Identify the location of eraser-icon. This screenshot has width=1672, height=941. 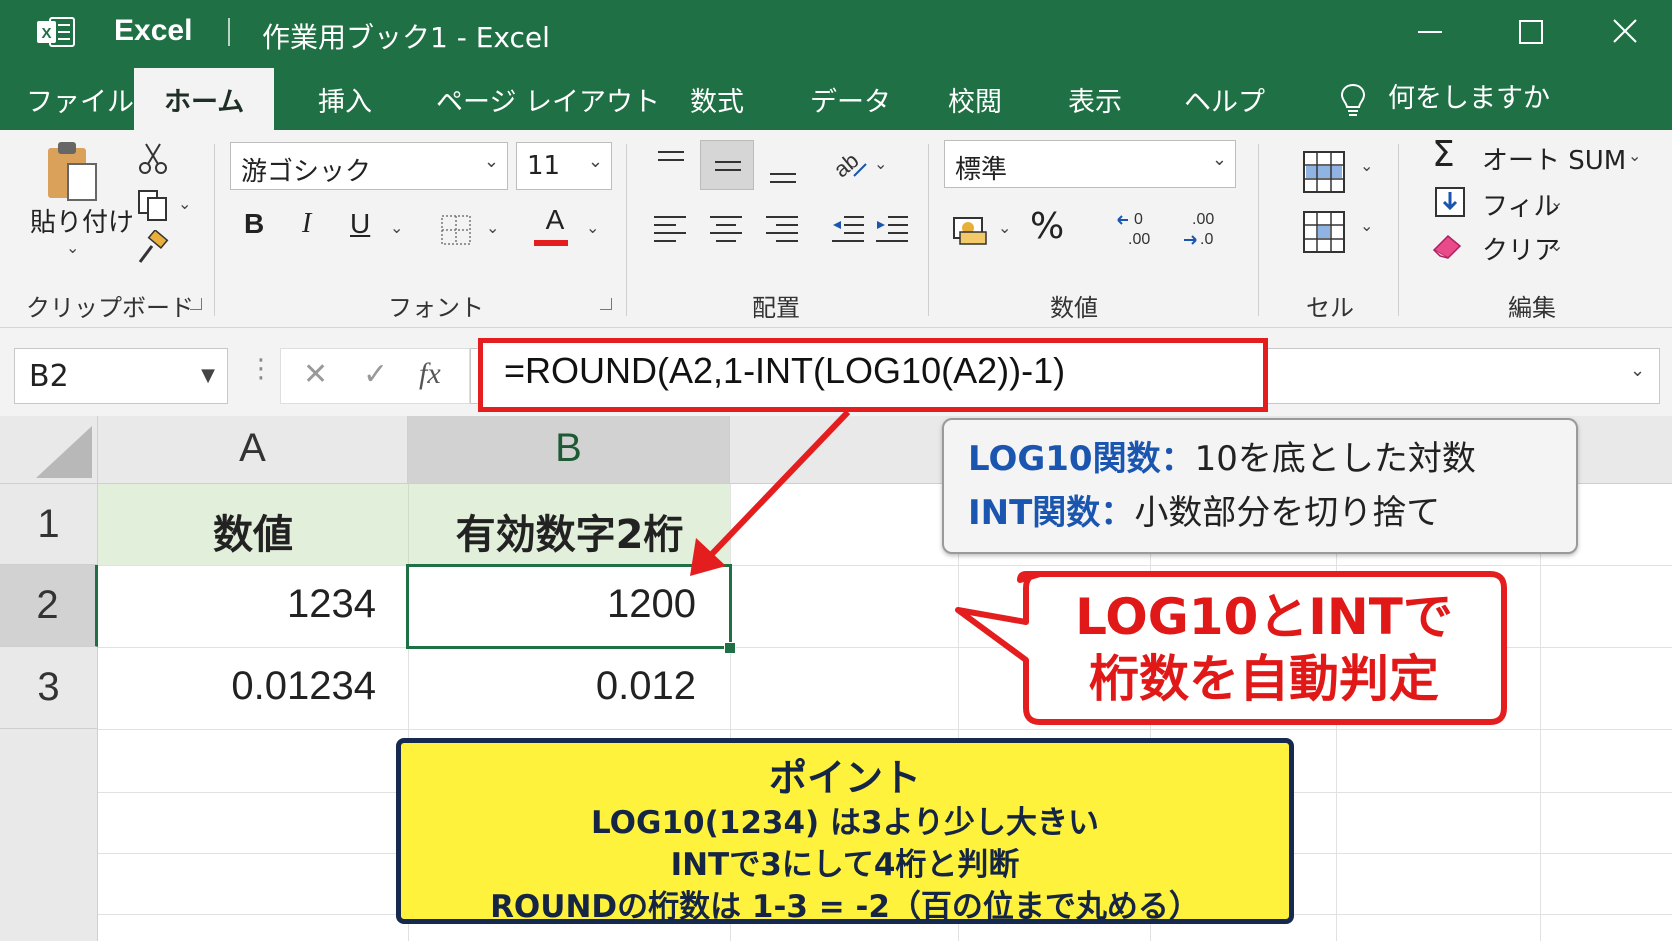
(1448, 245).